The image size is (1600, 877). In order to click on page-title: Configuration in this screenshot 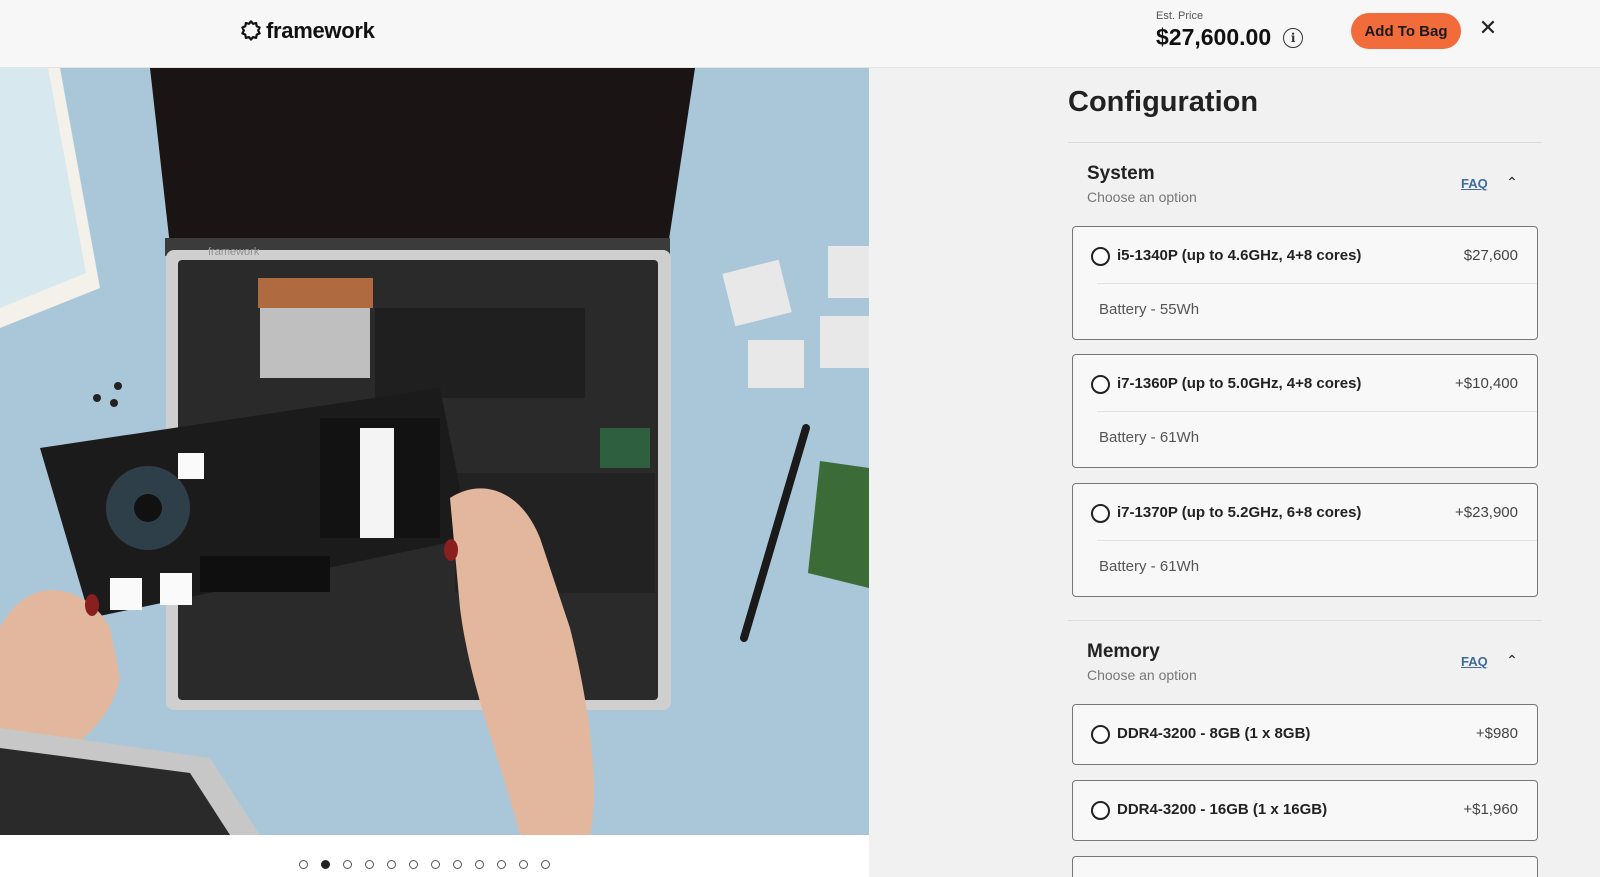, I will do `click(1163, 102)`.